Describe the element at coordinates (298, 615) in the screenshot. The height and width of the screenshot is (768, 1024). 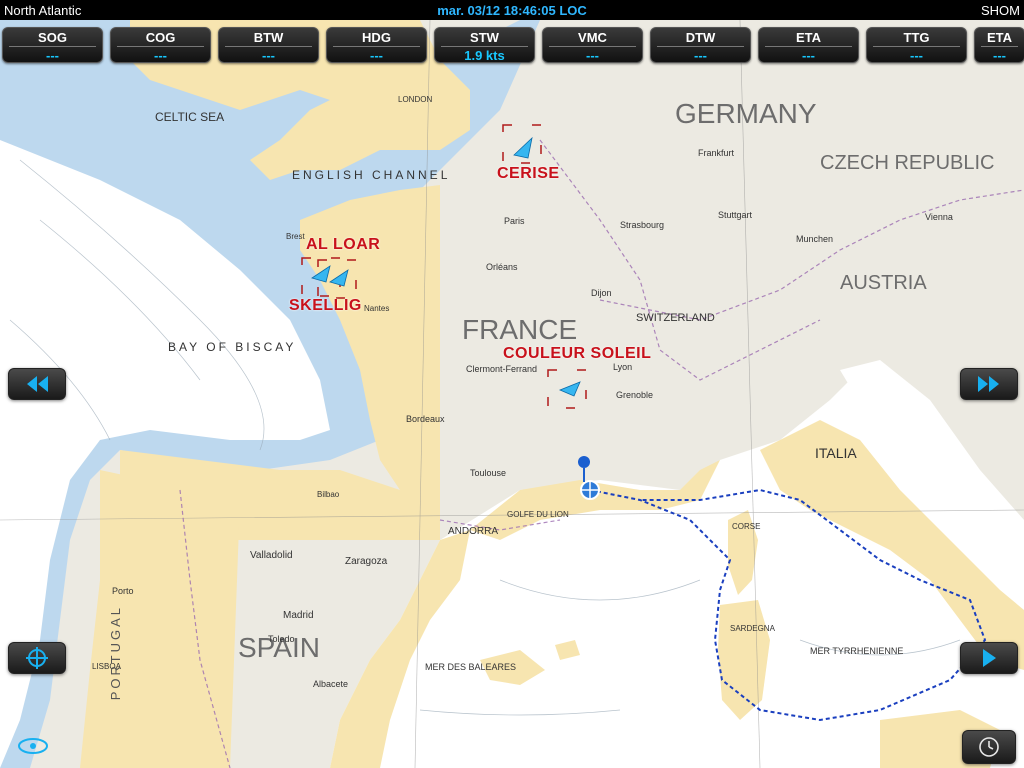
I see `label-madrid: Madrid` at that location.